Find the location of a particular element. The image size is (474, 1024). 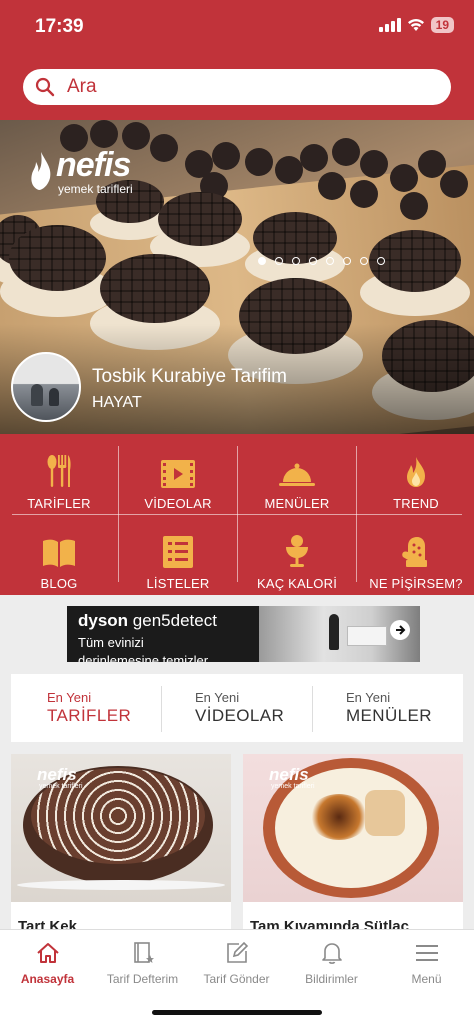

tab-recipes: En Yeni TARİFLER is located at coordinates (86, 708).